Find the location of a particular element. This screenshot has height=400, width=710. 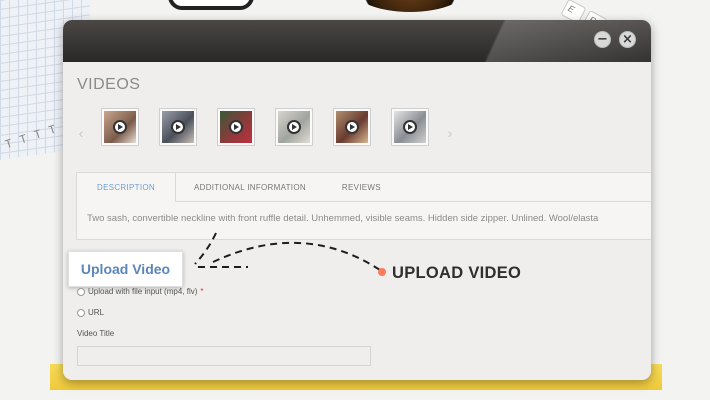

video-title-input is located at coordinates (224, 356).